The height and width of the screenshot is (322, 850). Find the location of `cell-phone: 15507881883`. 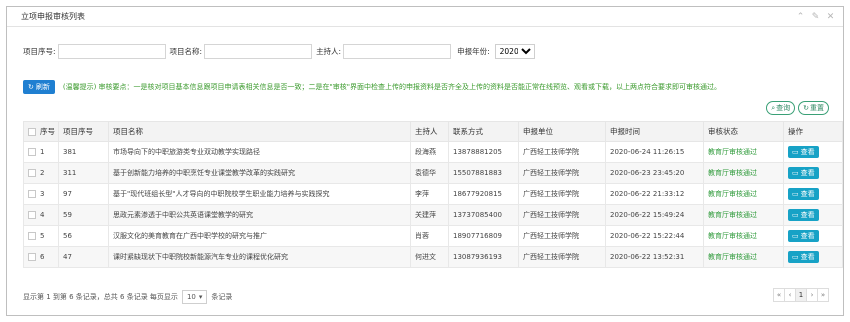

cell-phone: 15507881883 is located at coordinates (483, 173).